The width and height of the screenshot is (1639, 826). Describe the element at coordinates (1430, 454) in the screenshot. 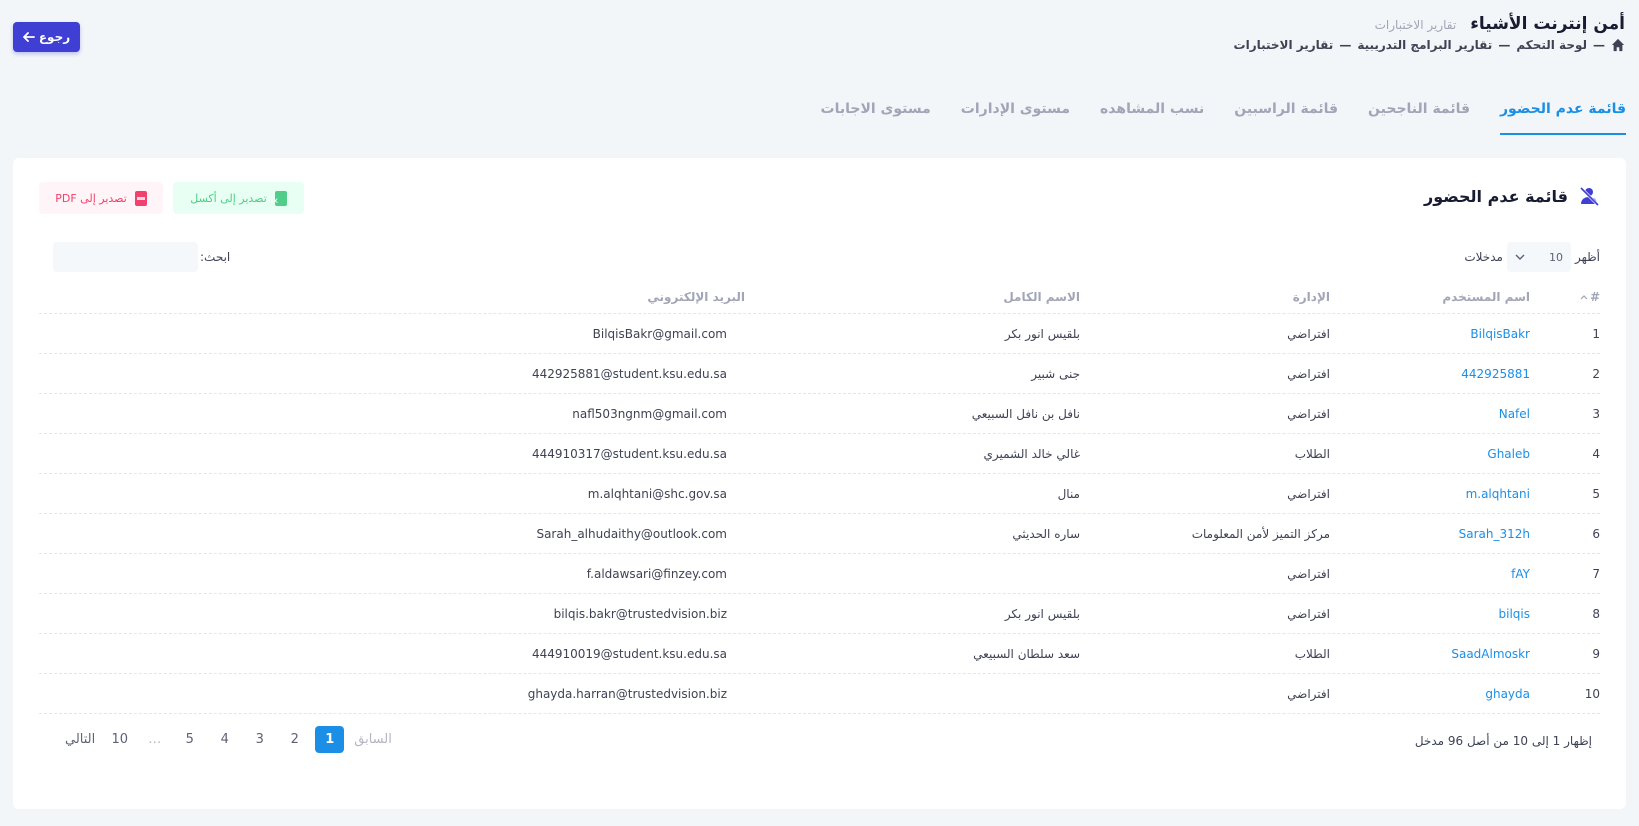

I see `cell-username: Ghaleb` at that location.